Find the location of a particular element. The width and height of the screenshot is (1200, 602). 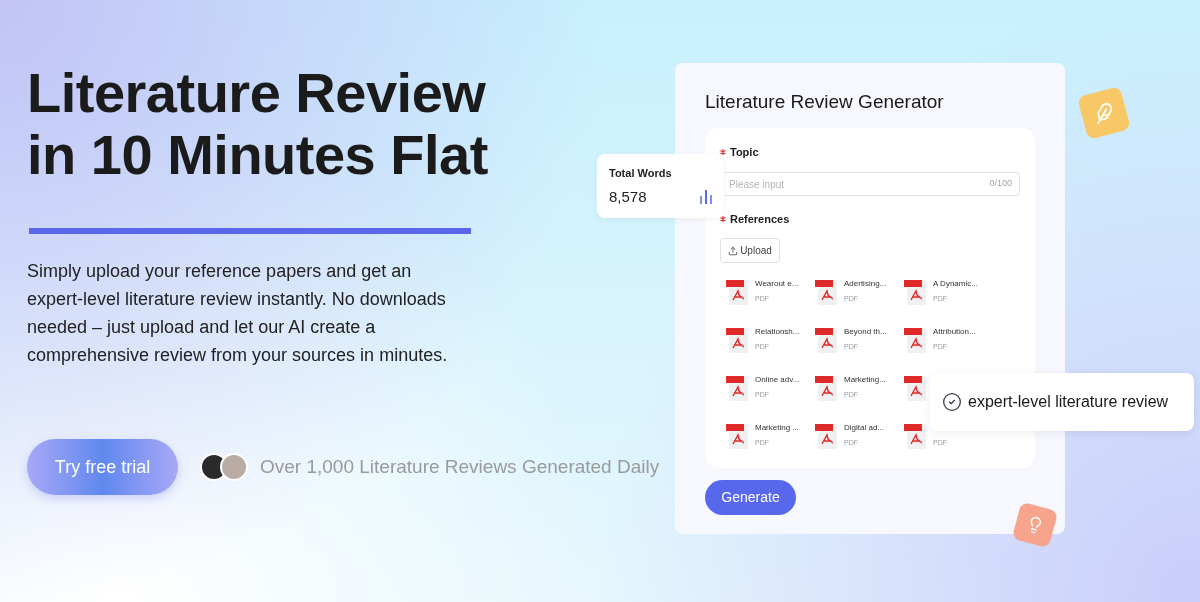

upload-icon is located at coordinates (733, 250).